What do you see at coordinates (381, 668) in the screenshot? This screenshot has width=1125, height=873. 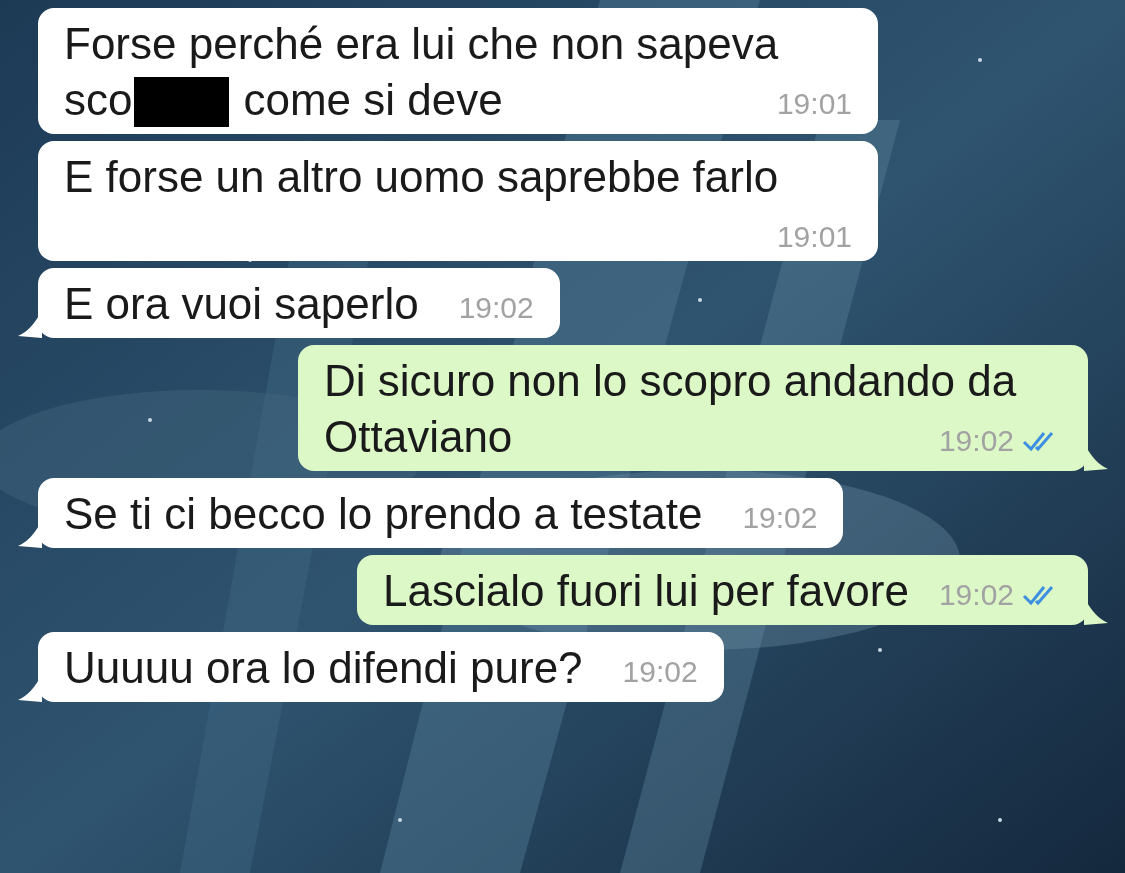 I see `message-text: Uuuuu ora lo difendi pure? 19:02` at bounding box center [381, 668].